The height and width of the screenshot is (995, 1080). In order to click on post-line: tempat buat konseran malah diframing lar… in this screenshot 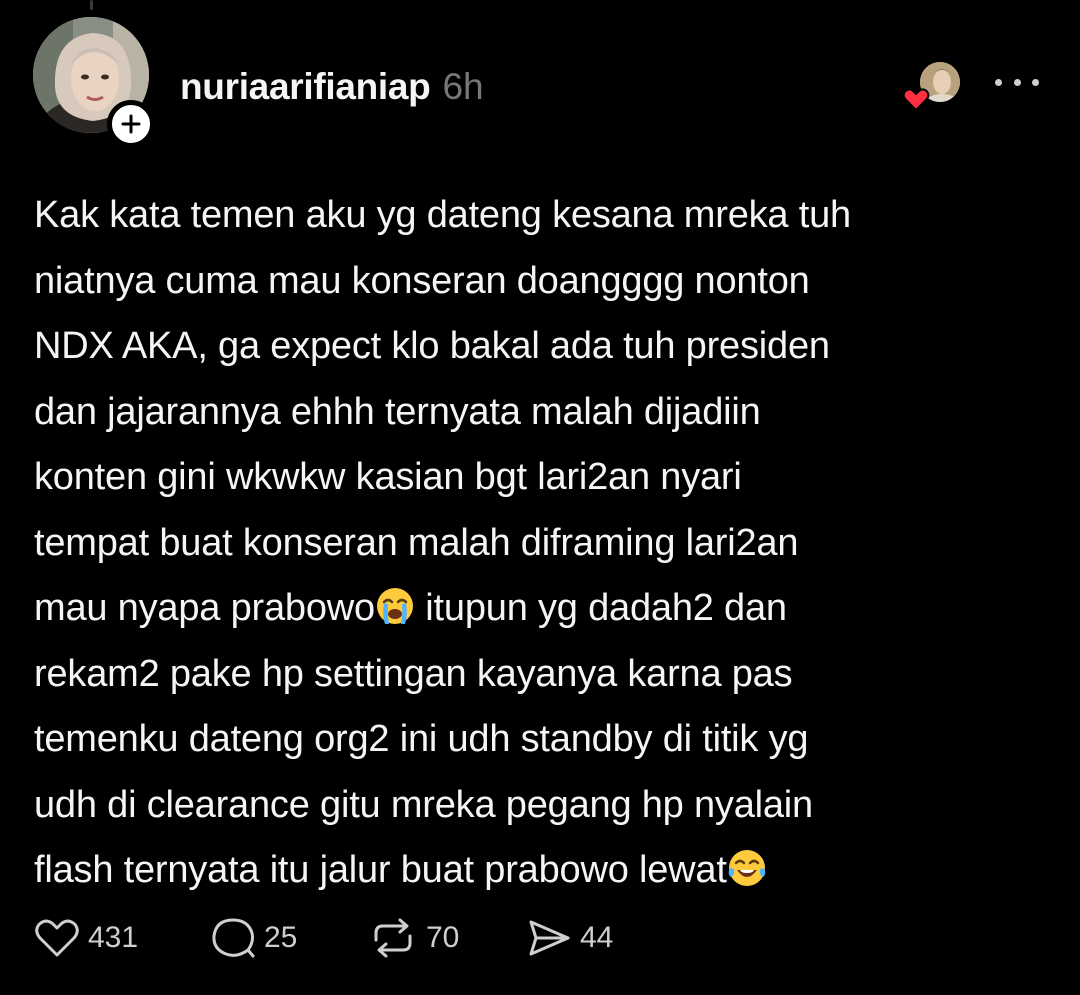, I will do `click(416, 542)`.